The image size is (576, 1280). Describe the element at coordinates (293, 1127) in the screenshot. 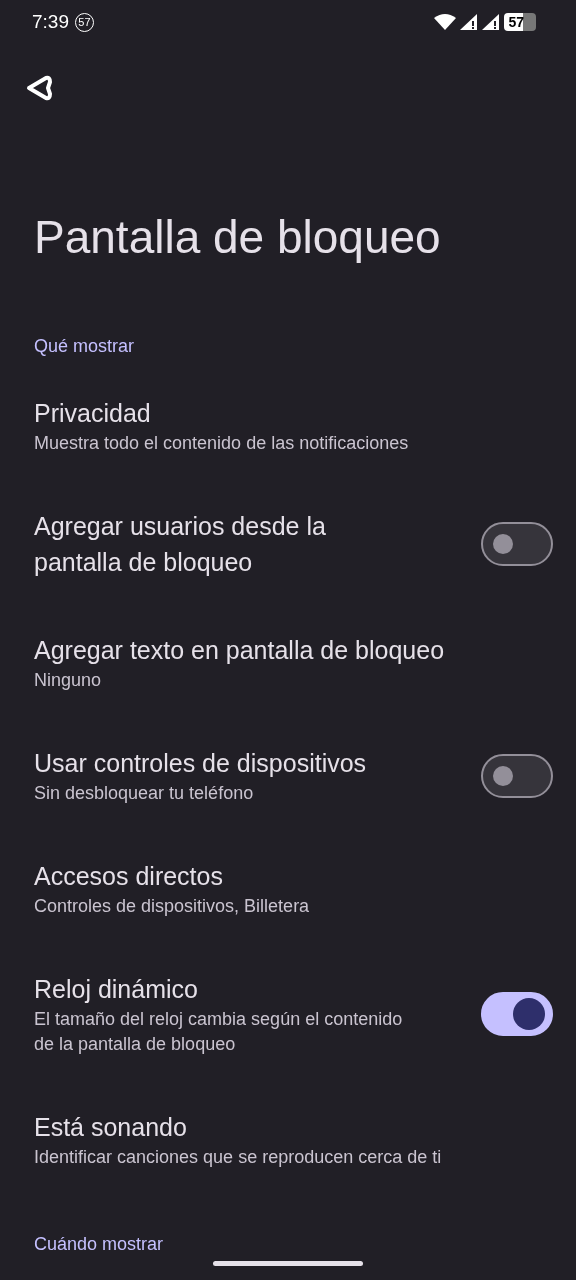

I see `setting-title: Está sonando` at that location.